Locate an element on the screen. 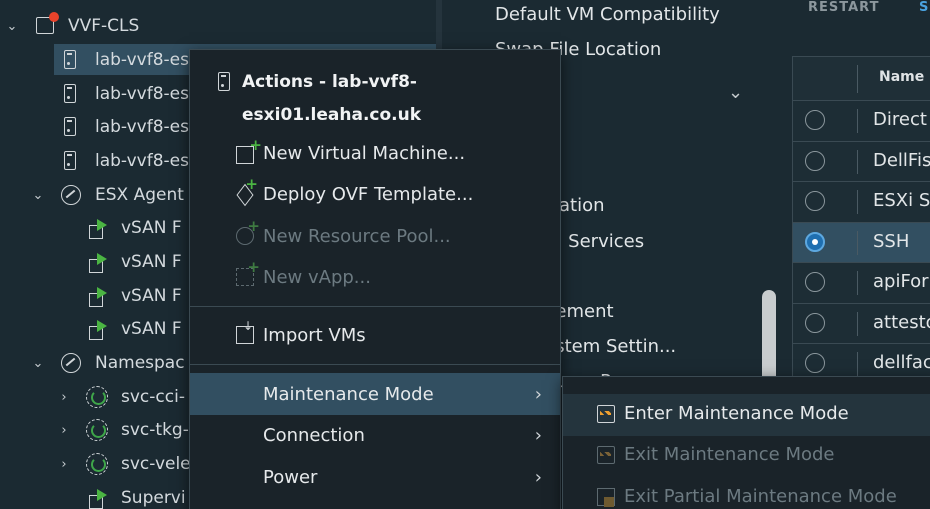 The height and width of the screenshot is (509, 930). deploy-ovf-icon is located at coordinates (247, 189).